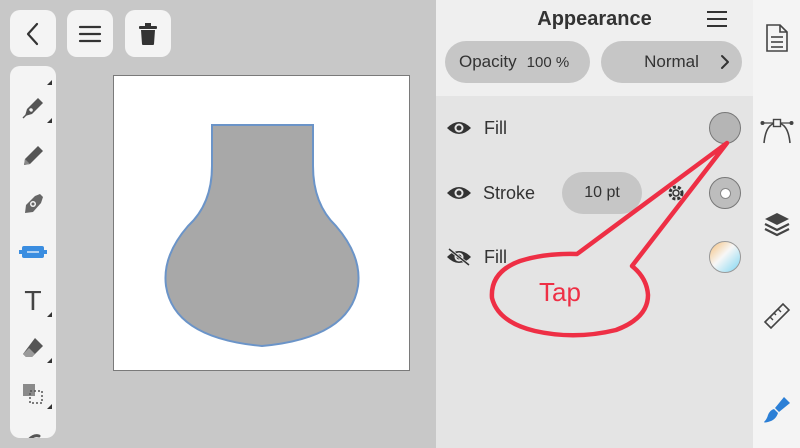 The width and height of the screenshot is (800, 448). I want to click on pen-tool, so click(33, 108).